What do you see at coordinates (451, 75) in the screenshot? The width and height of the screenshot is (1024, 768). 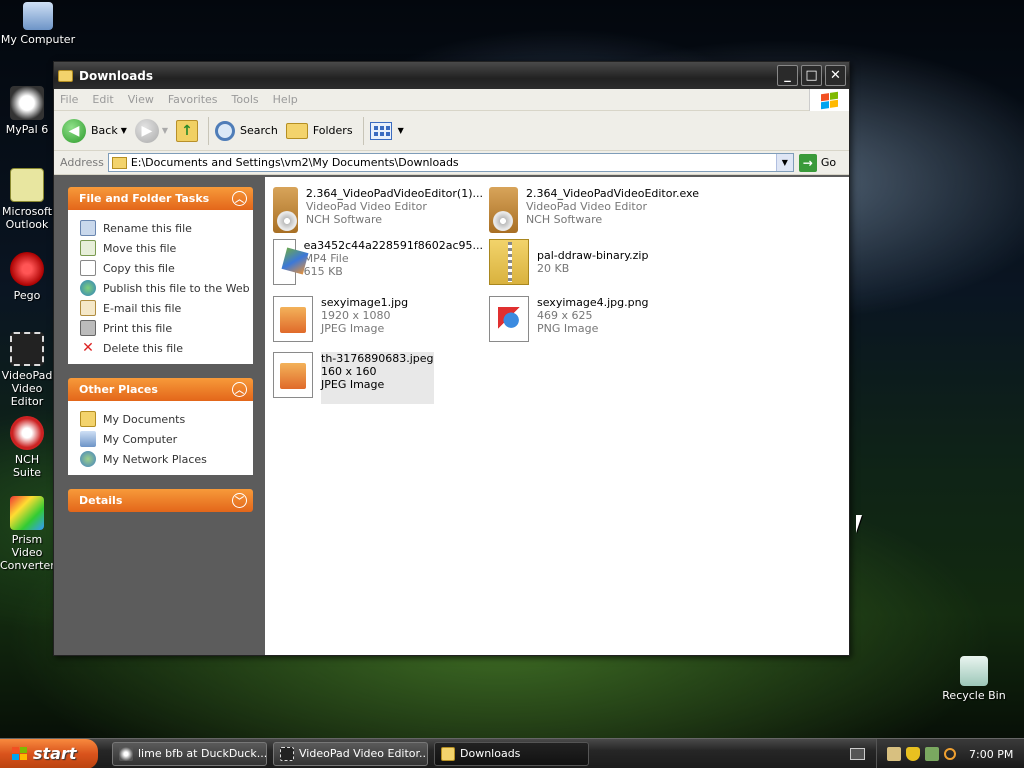 I see `title-bar: Downloads _ □ ✕` at bounding box center [451, 75].